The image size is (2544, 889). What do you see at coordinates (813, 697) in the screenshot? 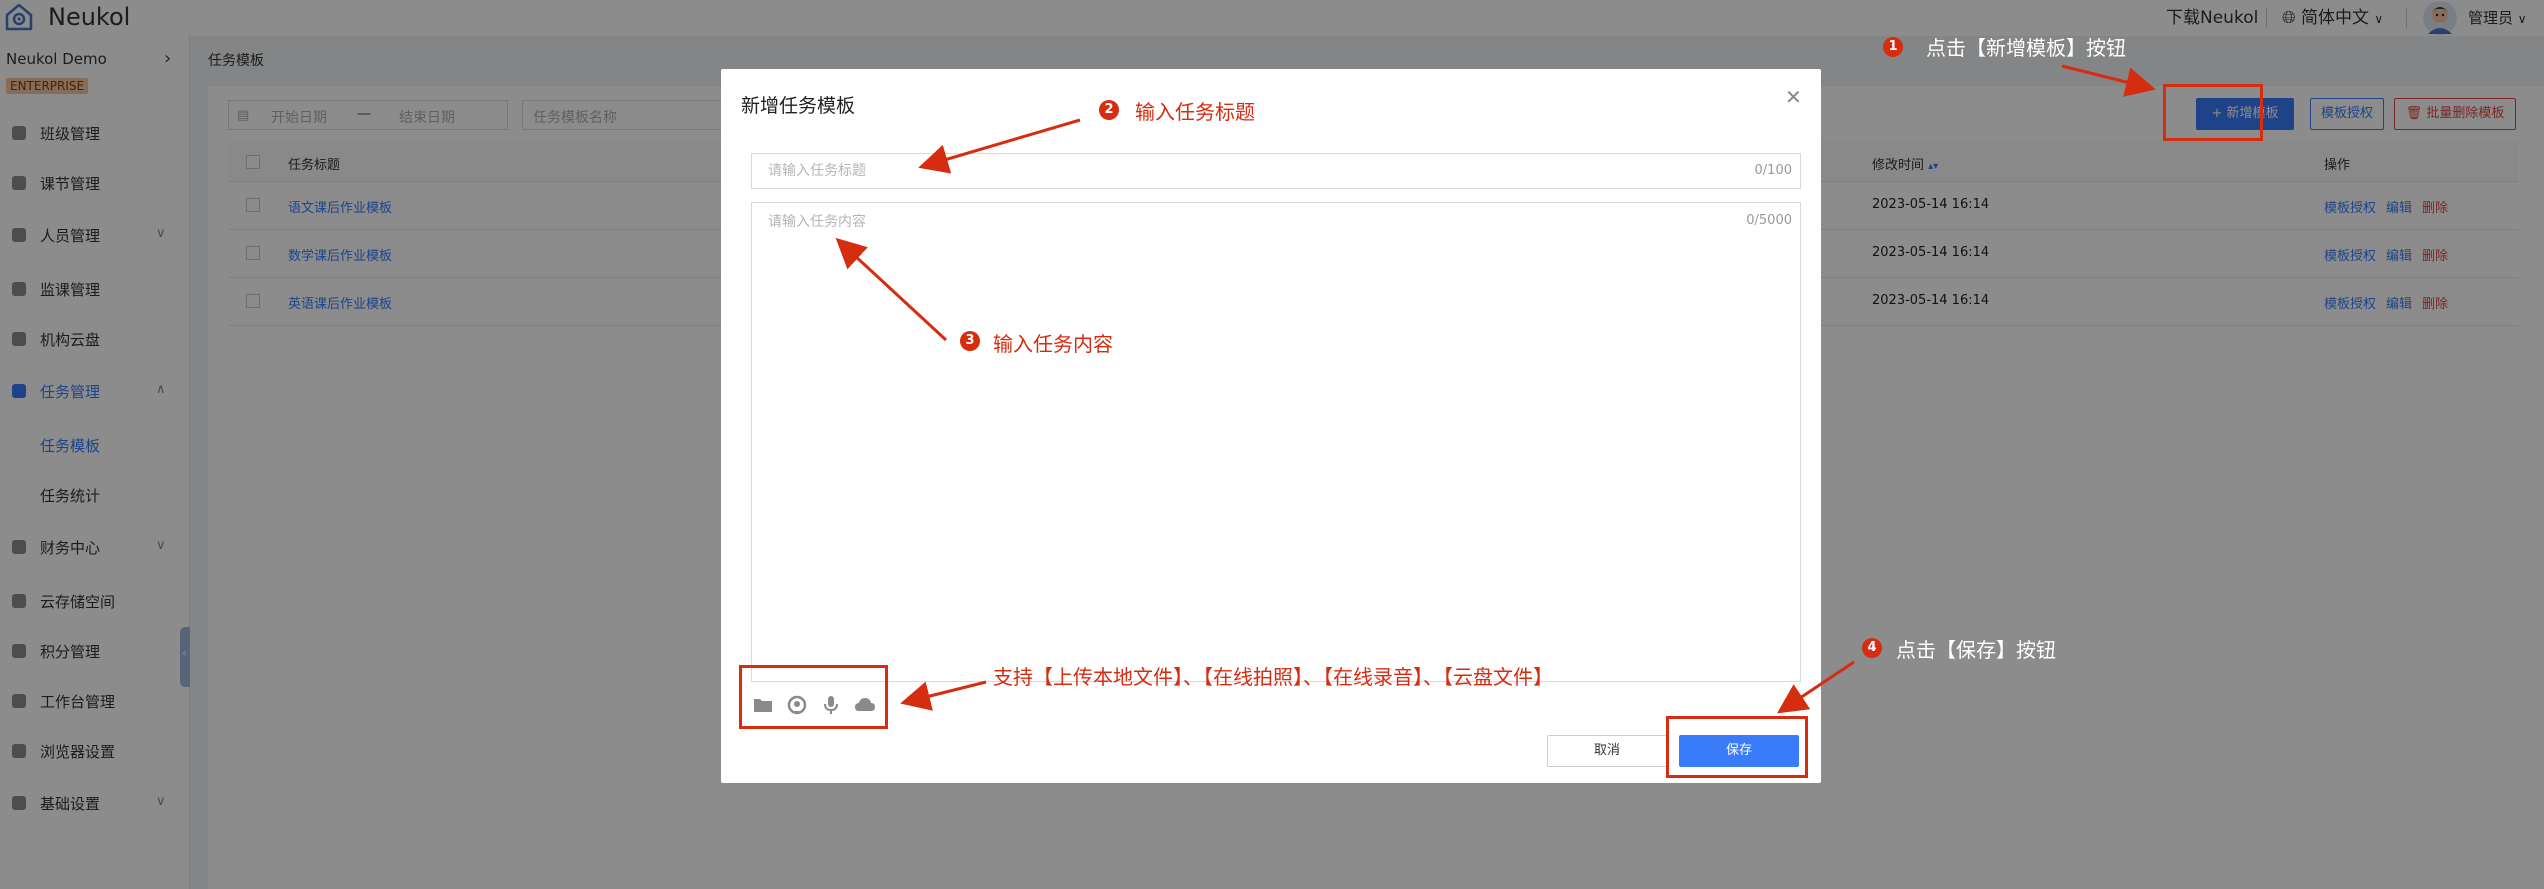
I see `highlight-tools` at bounding box center [813, 697].